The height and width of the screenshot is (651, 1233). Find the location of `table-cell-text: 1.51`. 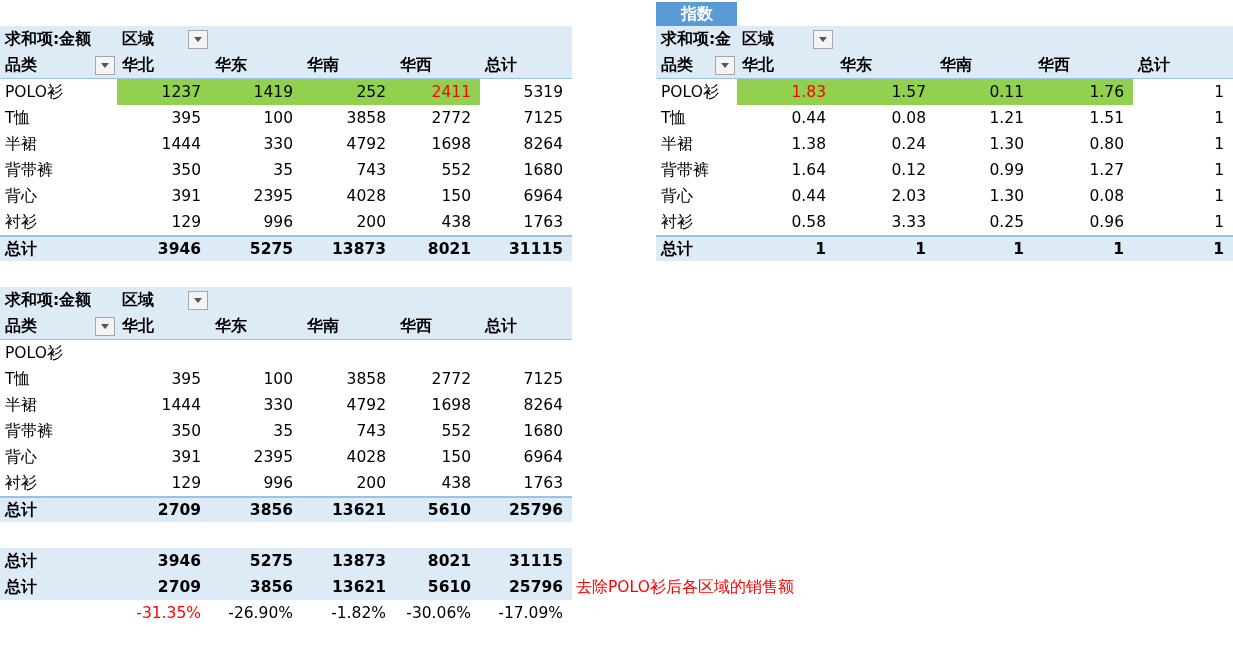

table-cell-text: 1.51 is located at coordinates (1106, 119).